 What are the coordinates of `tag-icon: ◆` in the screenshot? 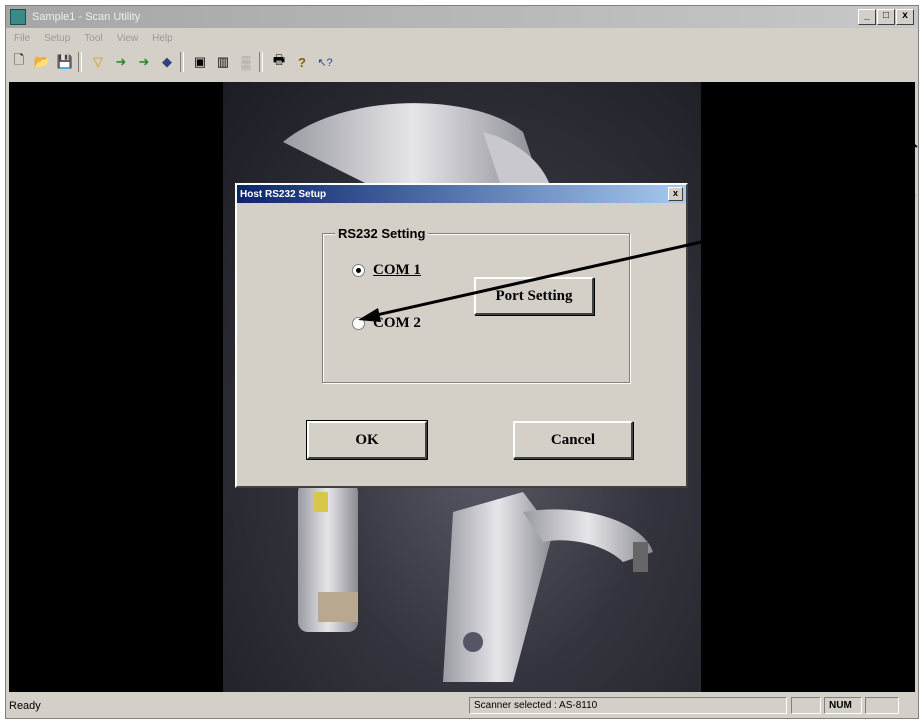 It's located at (167, 62).